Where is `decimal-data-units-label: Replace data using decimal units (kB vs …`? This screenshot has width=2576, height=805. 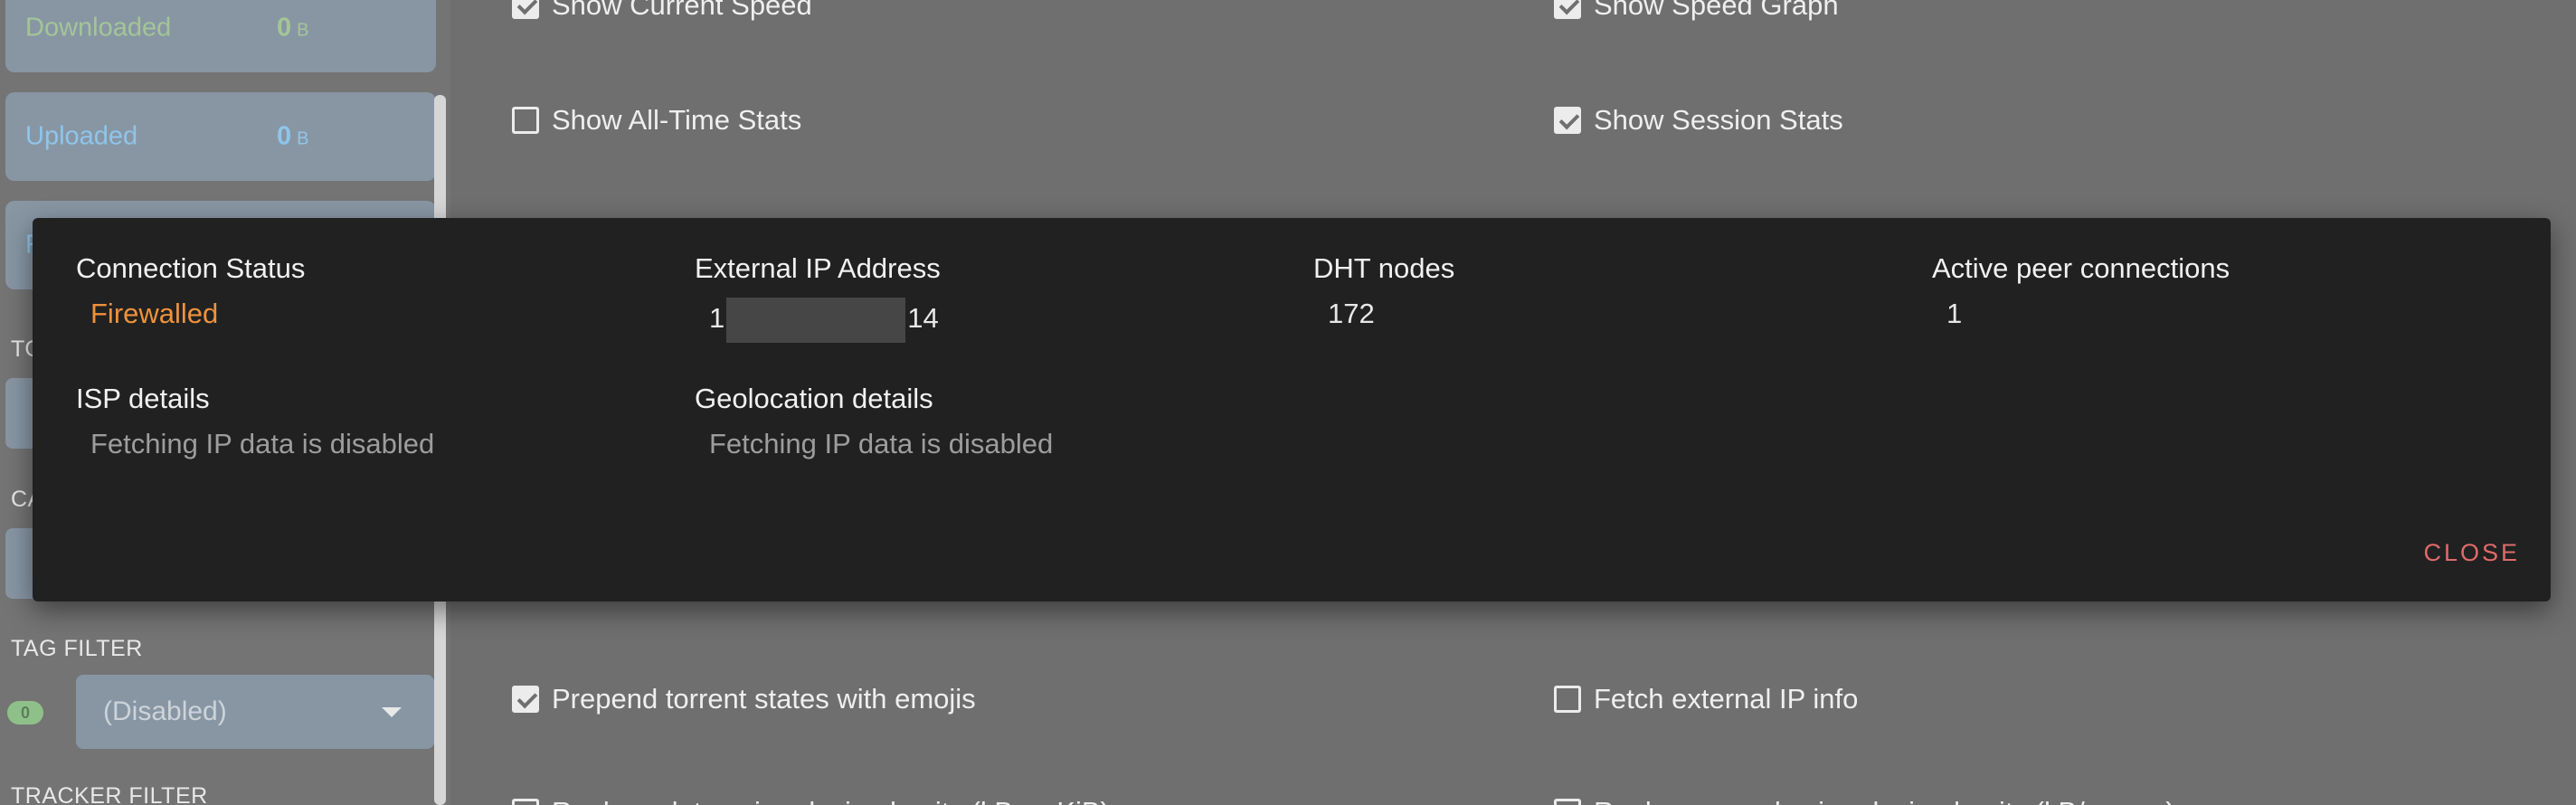
decimal-data-units-label: Replace data using decimal units (kB vs … is located at coordinates (831, 800).